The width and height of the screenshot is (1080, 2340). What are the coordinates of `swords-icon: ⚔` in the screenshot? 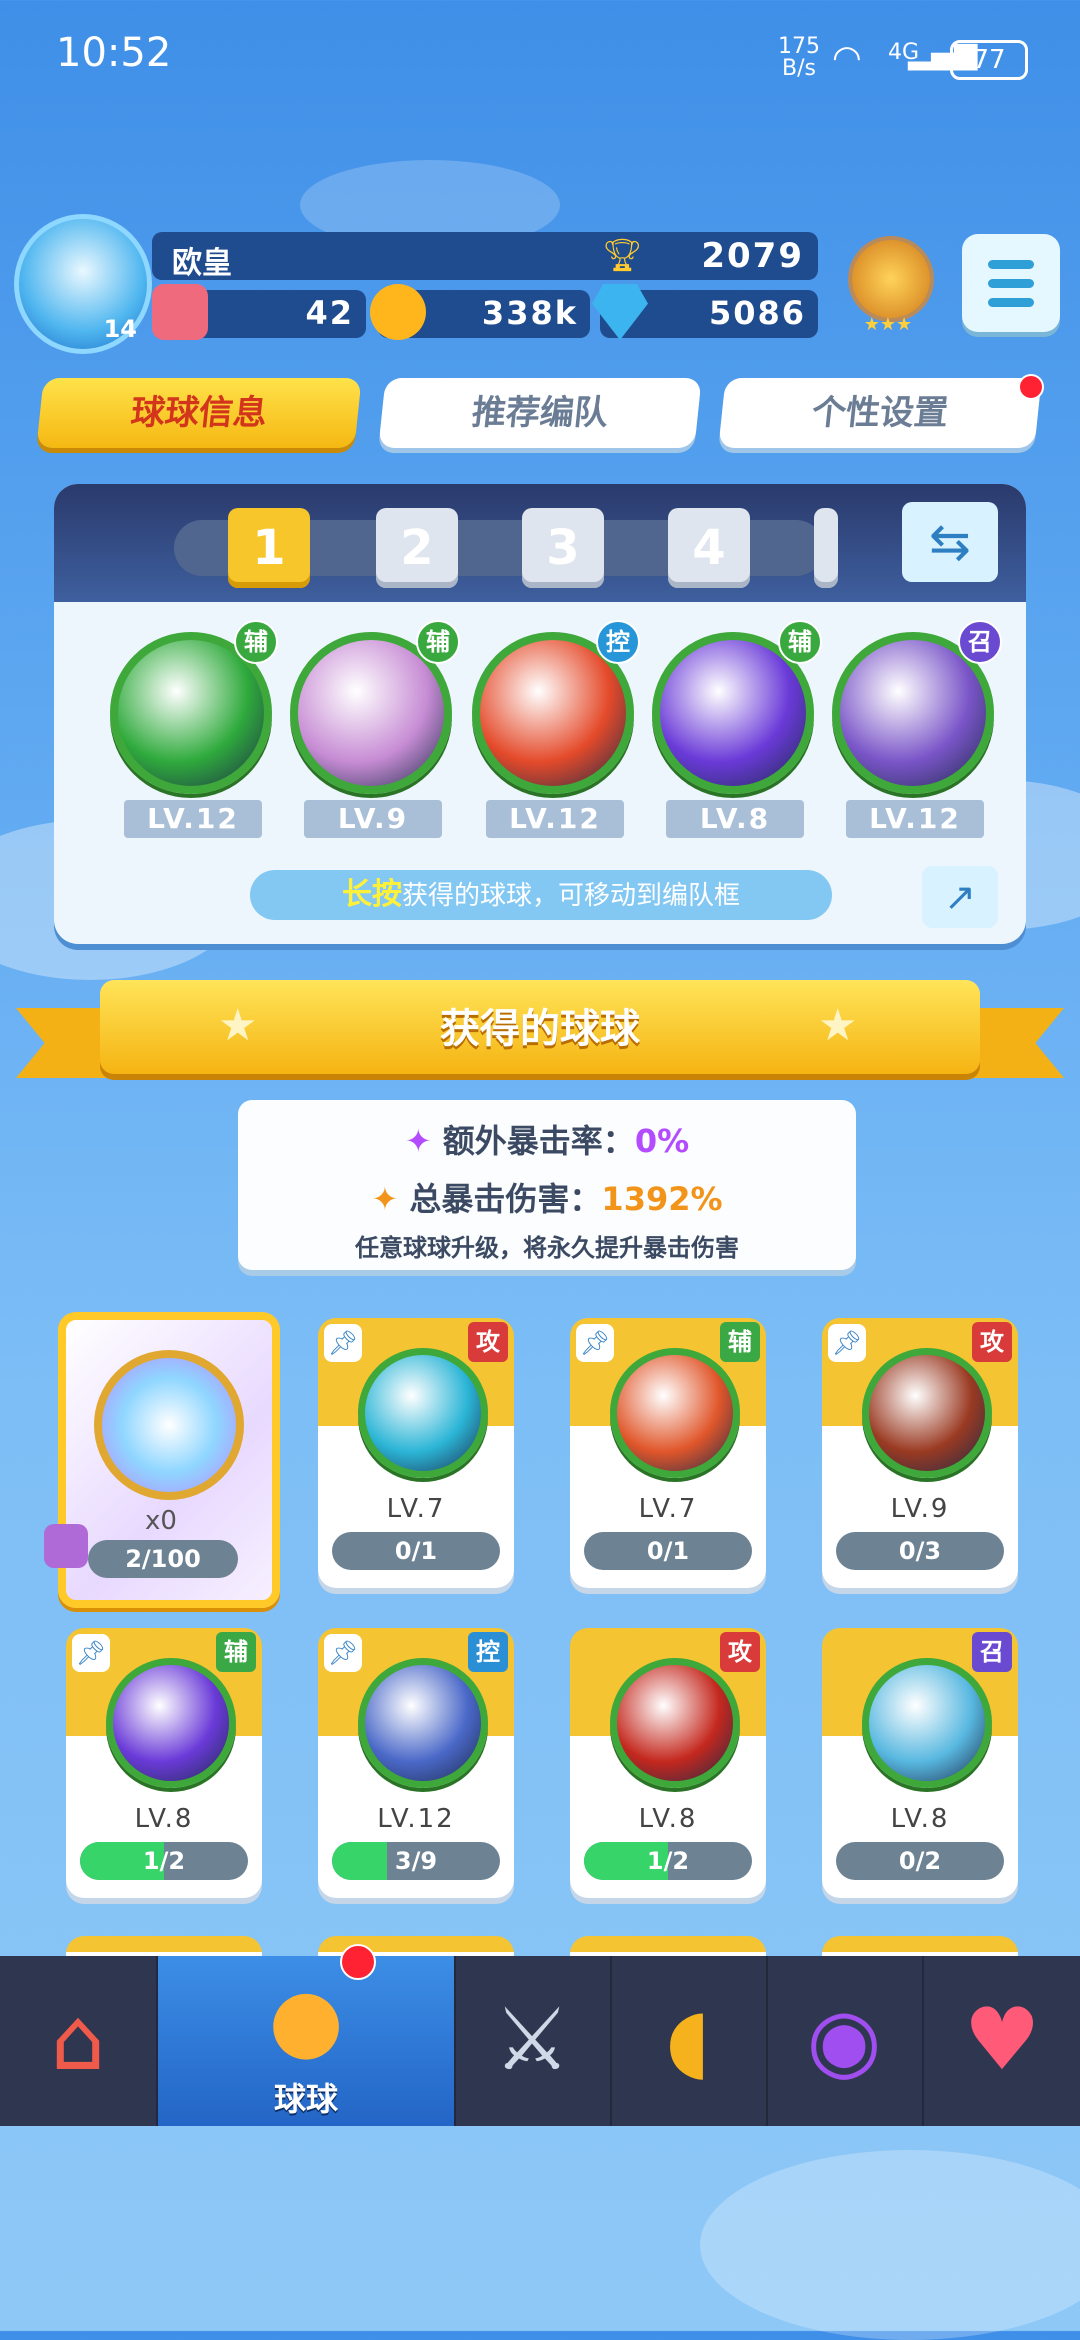 It's located at (532, 2040).